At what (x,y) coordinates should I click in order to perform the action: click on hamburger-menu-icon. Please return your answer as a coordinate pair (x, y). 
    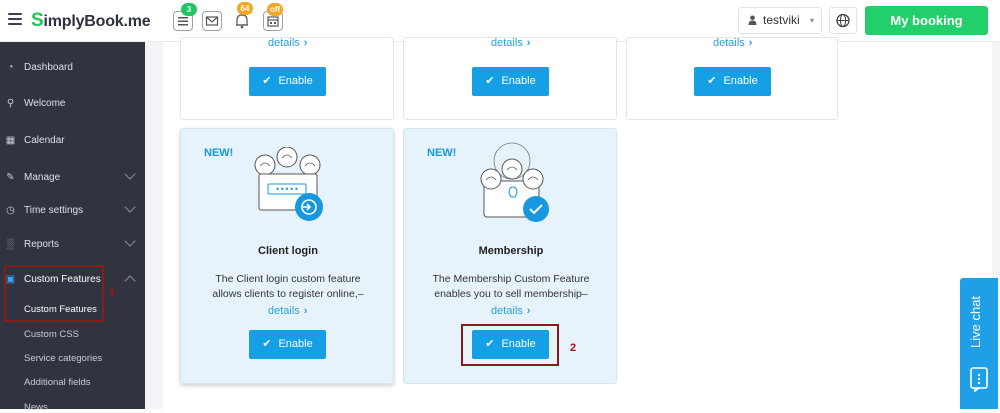
    Looking at the image, I should click on (15, 19).